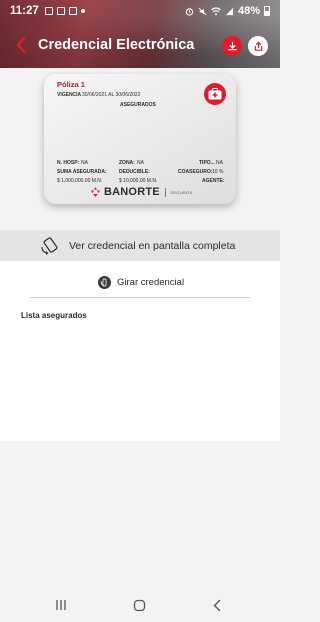 Image resolution: width=320 pixels, height=622 pixels. I want to click on alarm-icon, so click(189, 11).